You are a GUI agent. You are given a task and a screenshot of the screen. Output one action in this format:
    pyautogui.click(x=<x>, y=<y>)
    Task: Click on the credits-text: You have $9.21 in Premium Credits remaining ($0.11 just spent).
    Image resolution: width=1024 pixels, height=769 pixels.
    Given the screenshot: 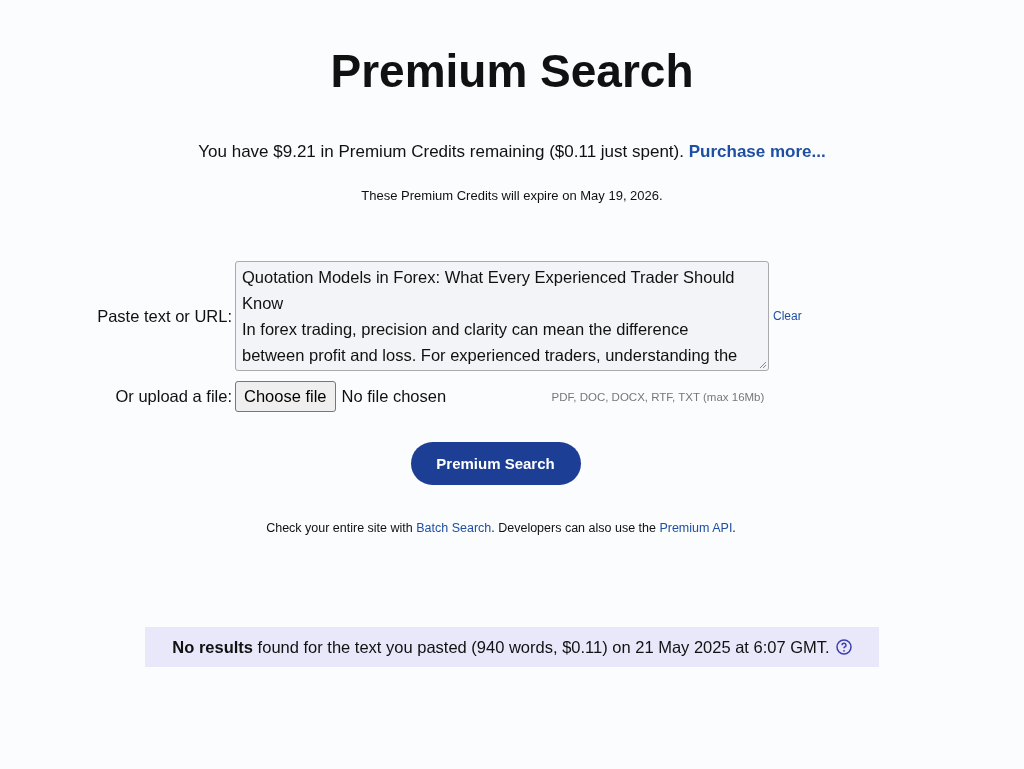 What is the action you would take?
    pyautogui.click(x=441, y=151)
    